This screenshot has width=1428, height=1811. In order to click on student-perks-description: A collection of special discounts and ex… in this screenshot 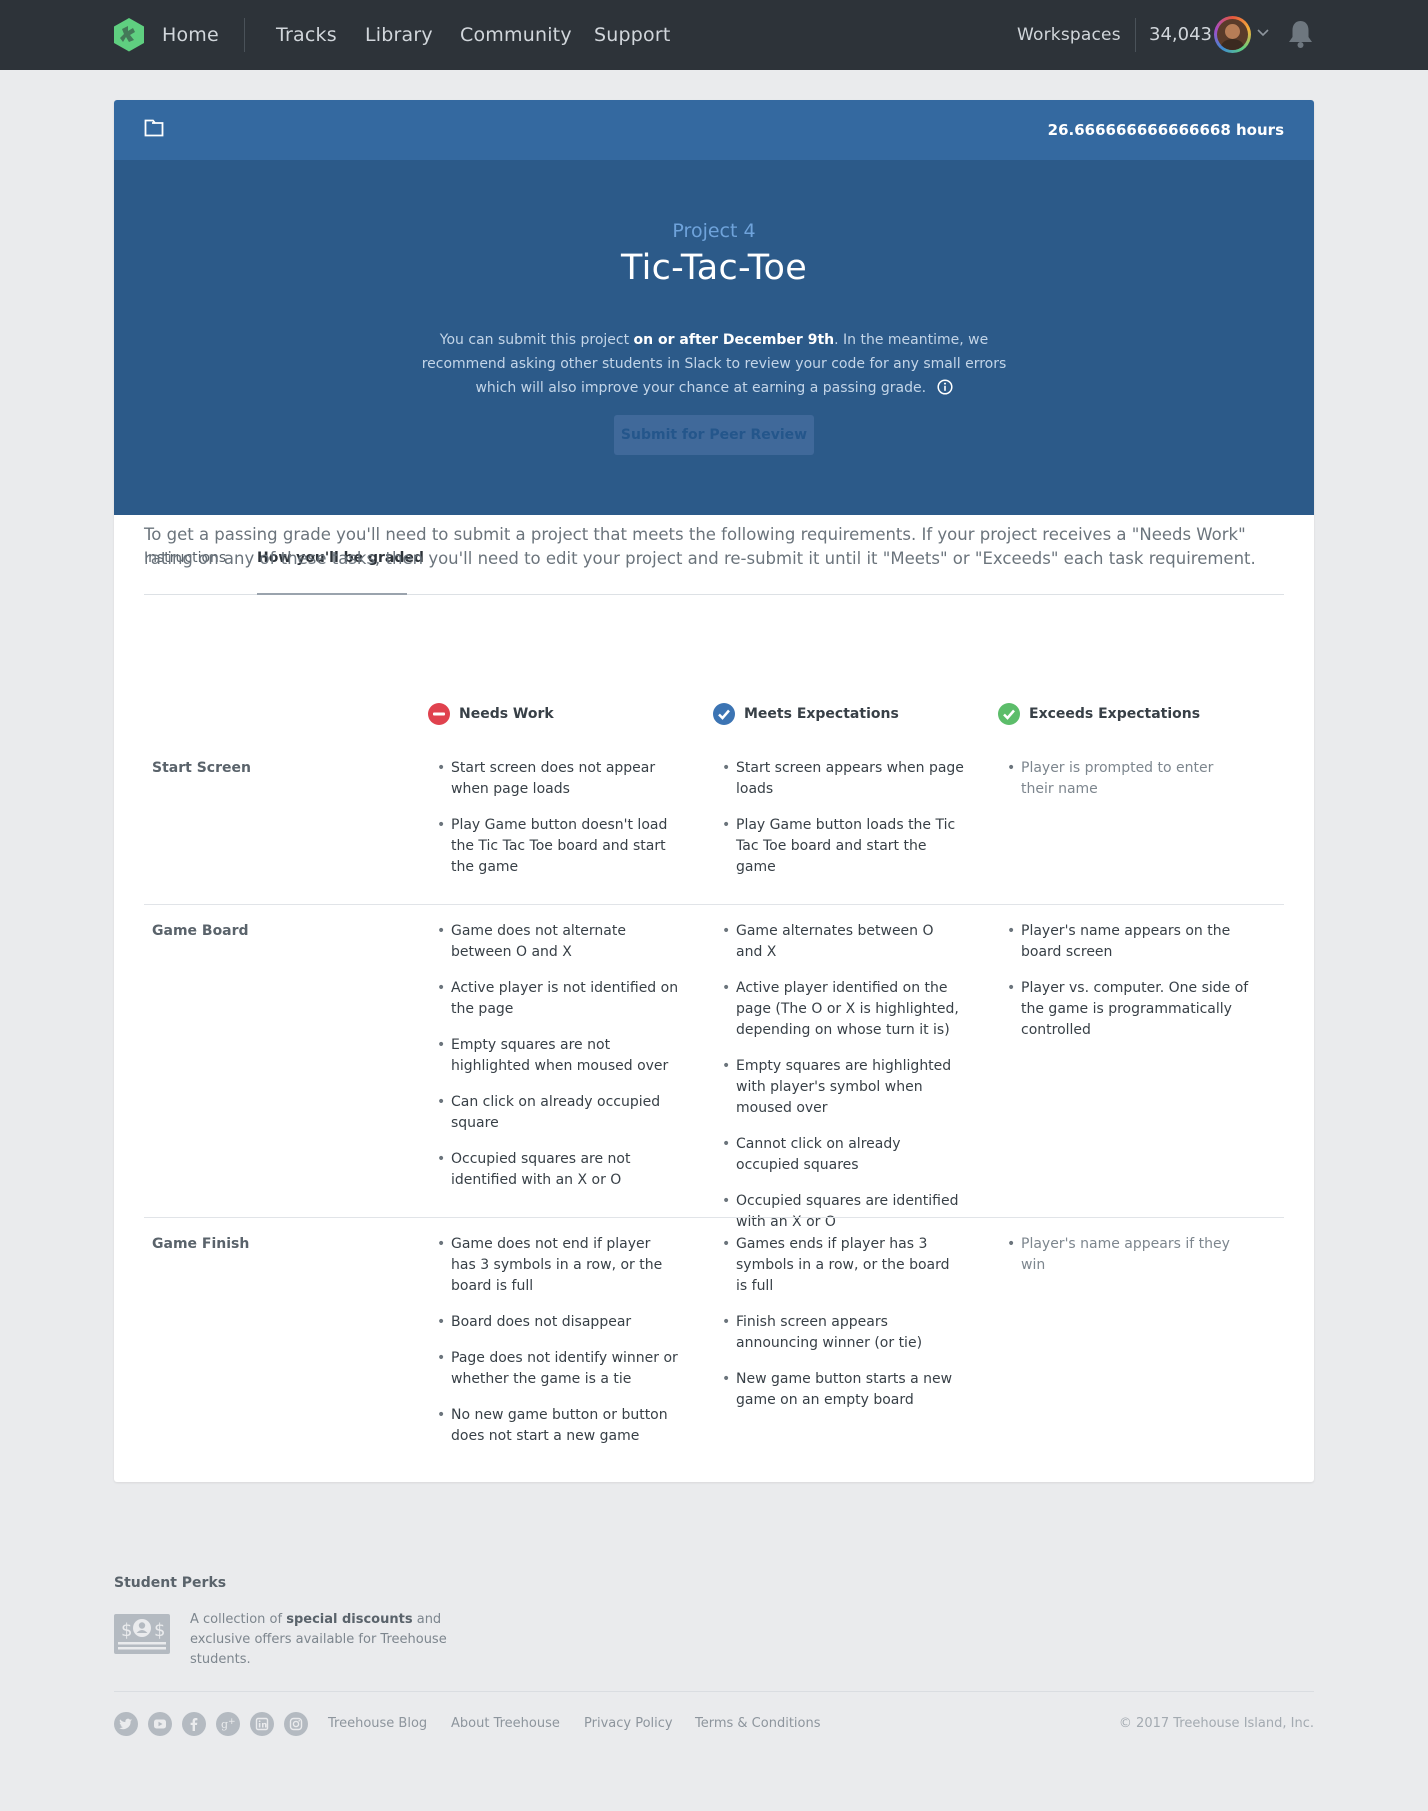, I will do `click(325, 1640)`.